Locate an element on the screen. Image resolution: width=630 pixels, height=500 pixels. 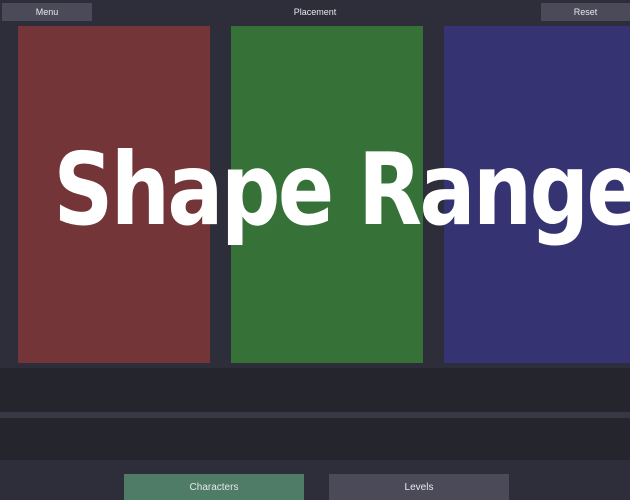
reset-button: Reset is located at coordinates (585, 12).